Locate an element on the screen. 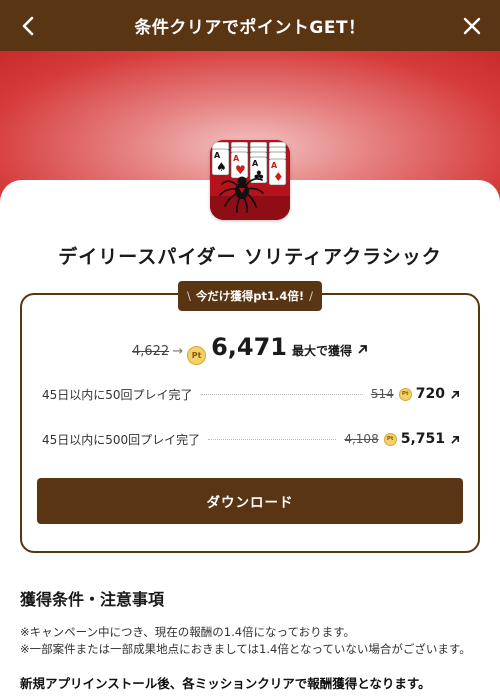  reward-suffix: 最大で獲得 is located at coordinates (322, 351).